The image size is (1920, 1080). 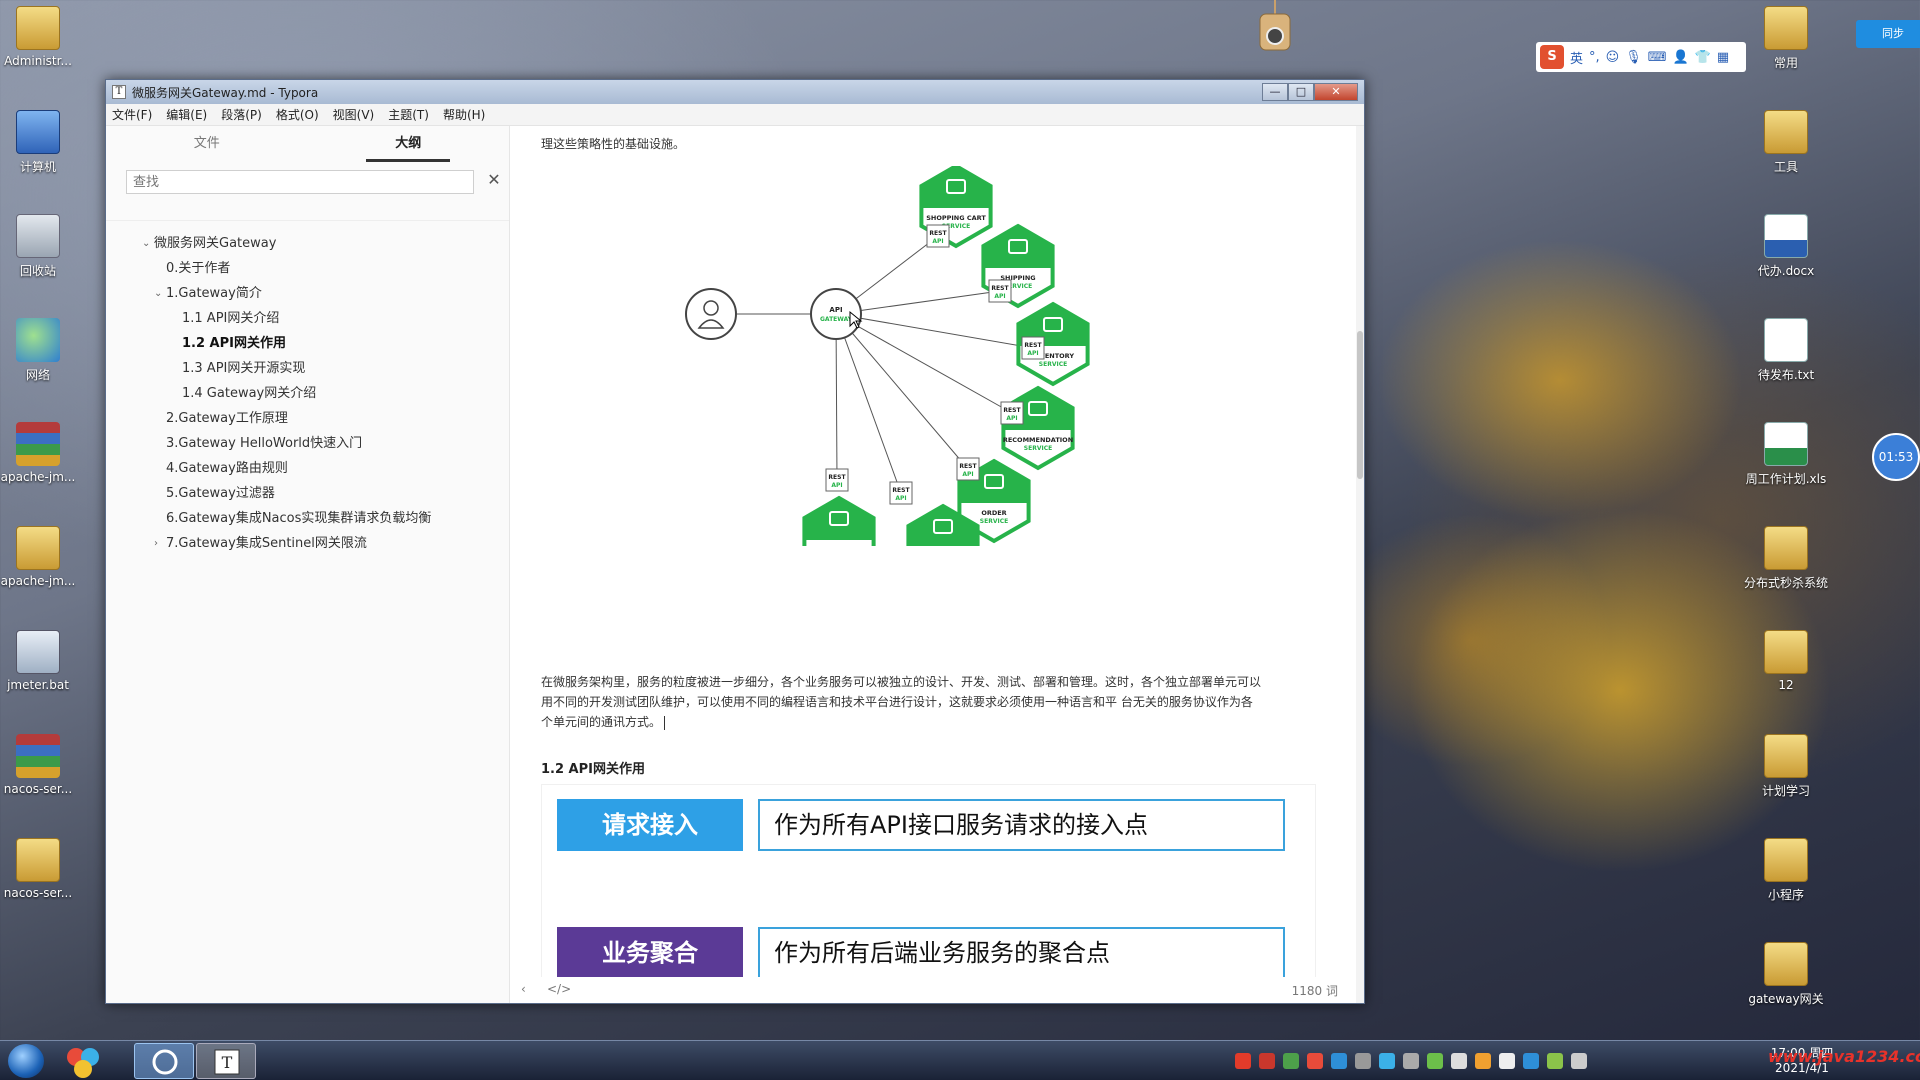 What do you see at coordinates (1594, 57) in the screenshot?
I see `punctuation-icon: °,` at bounding box center [1594, 57].